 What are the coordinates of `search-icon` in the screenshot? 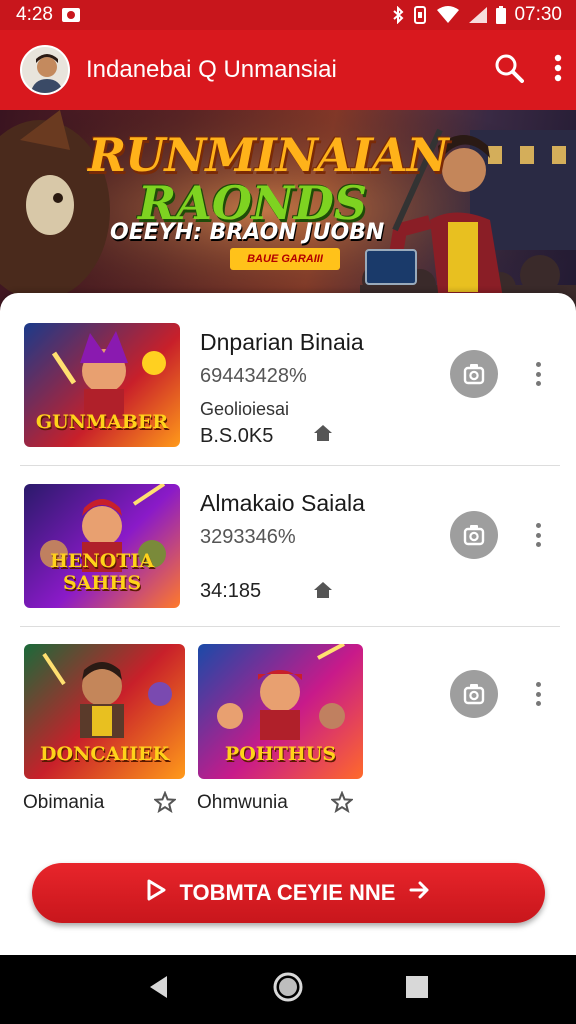 It's located at (509, 70).